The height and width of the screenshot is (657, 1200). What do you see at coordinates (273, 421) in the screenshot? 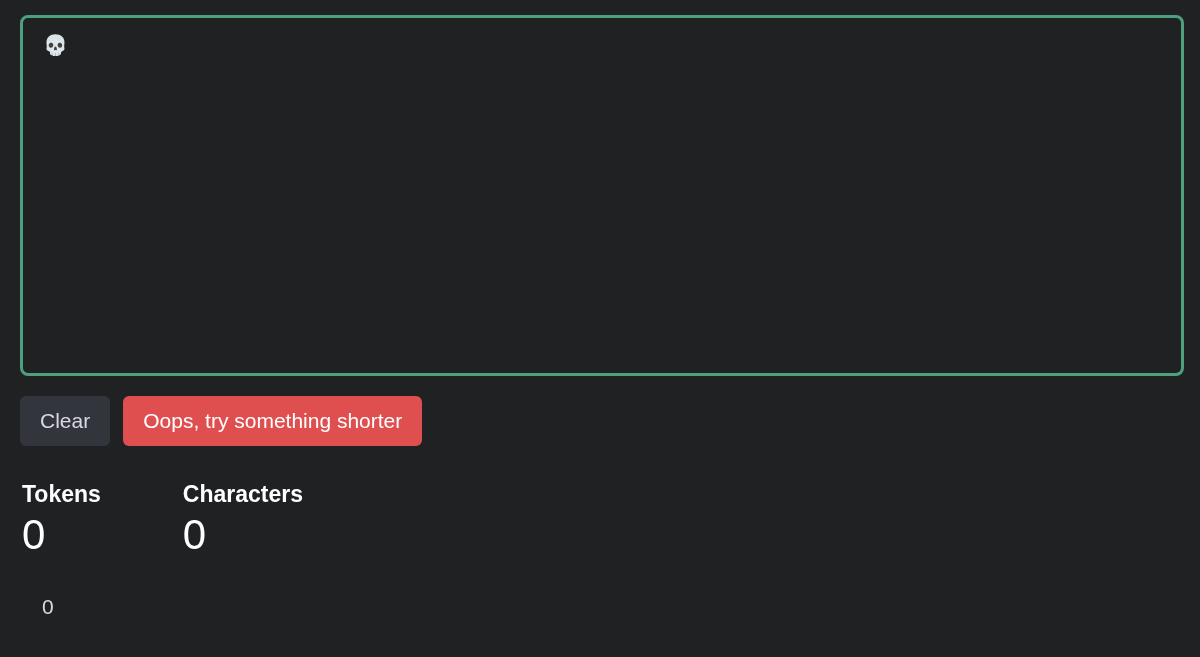
I see `error-button: Oops, try something shorter` at bounding box center [273, 421].